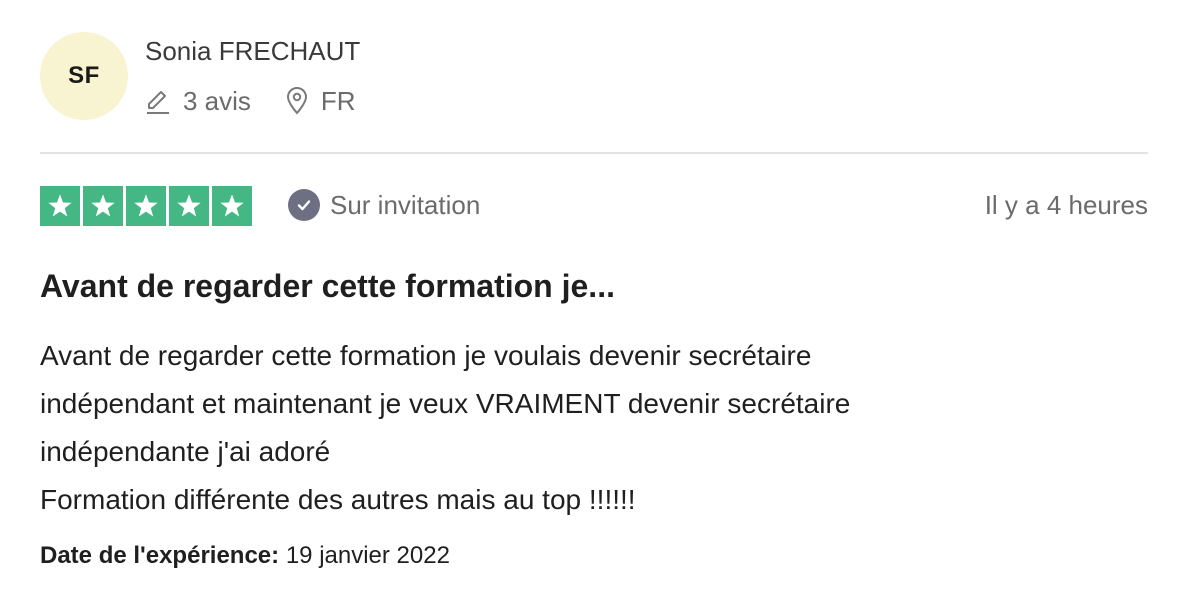 This screenshot has width=1182, height=606. Describe the element at coordinates (158, 101) in the screenshot. I see `pencil-icon` at that location.